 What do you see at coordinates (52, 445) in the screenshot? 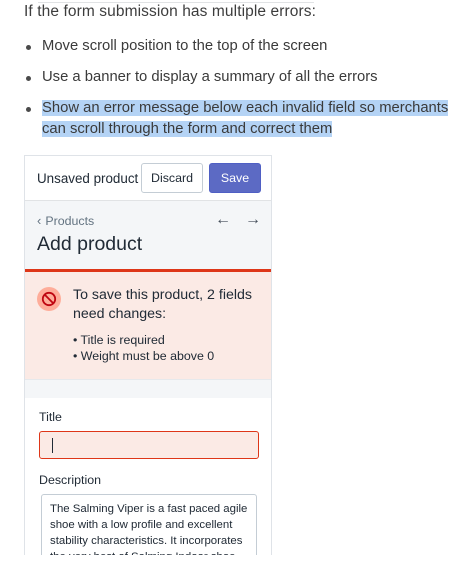
I see `text-cursor` at bounding box center [52, 445].